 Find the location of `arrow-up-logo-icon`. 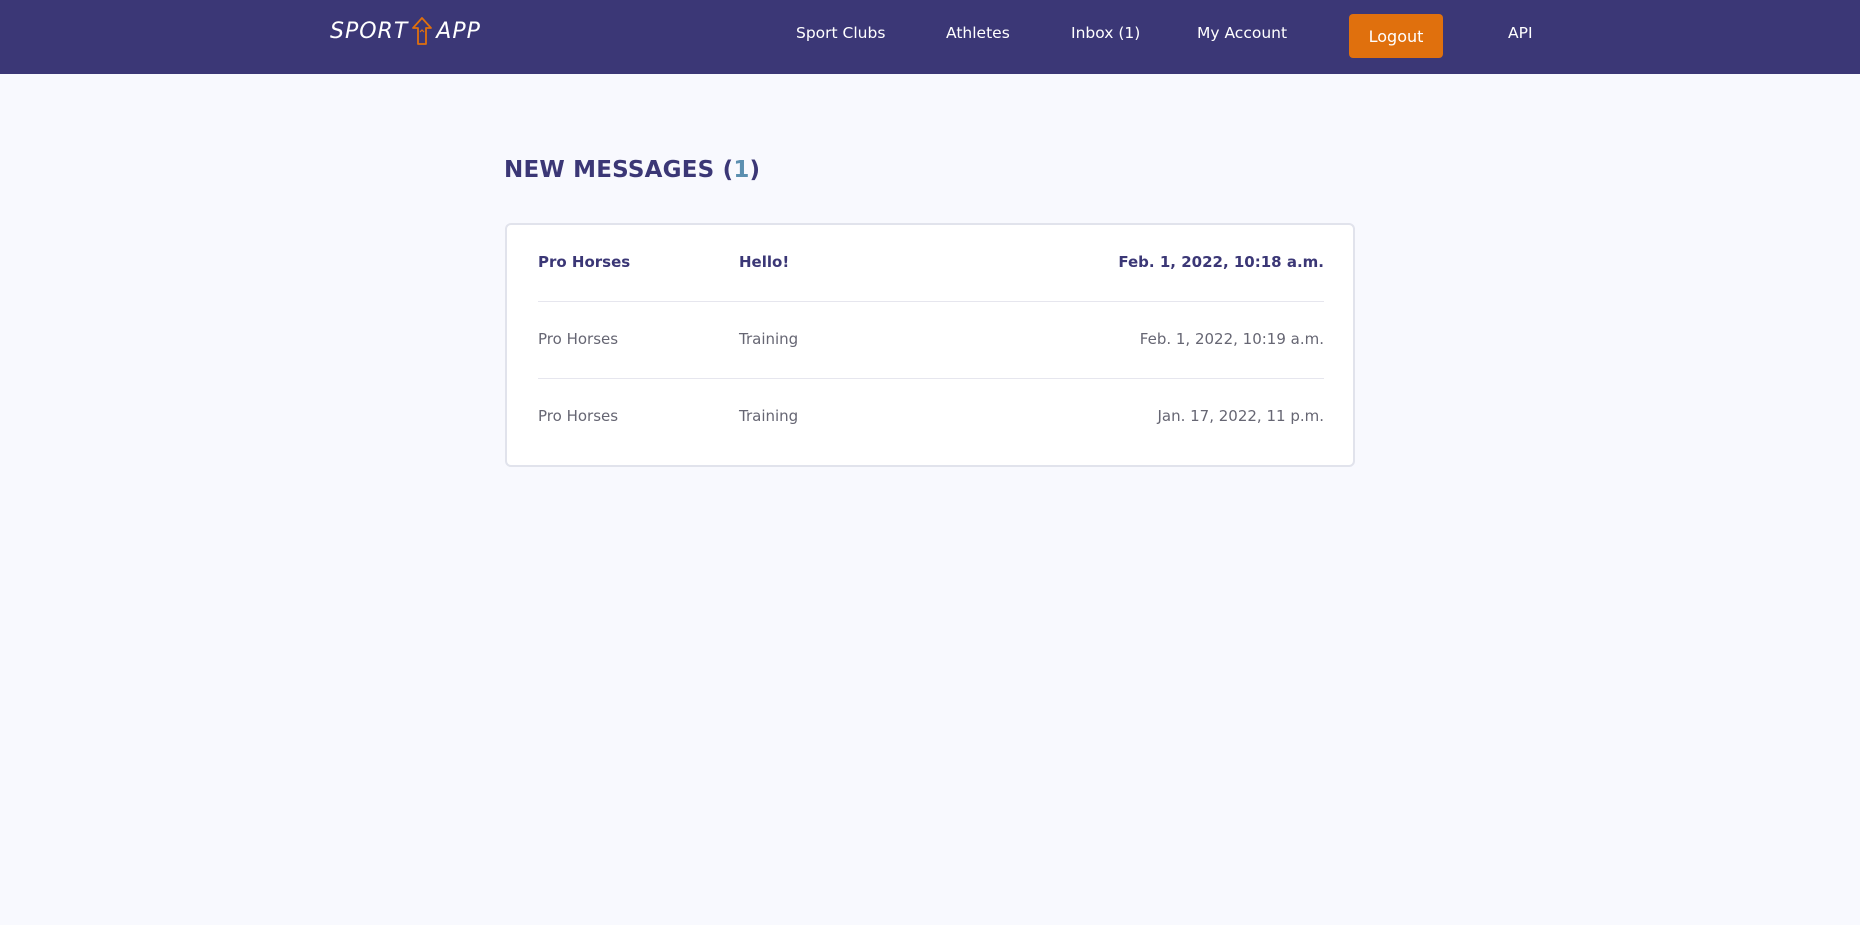

arrow-up-logo-icon is located at coordinates (422, 31).